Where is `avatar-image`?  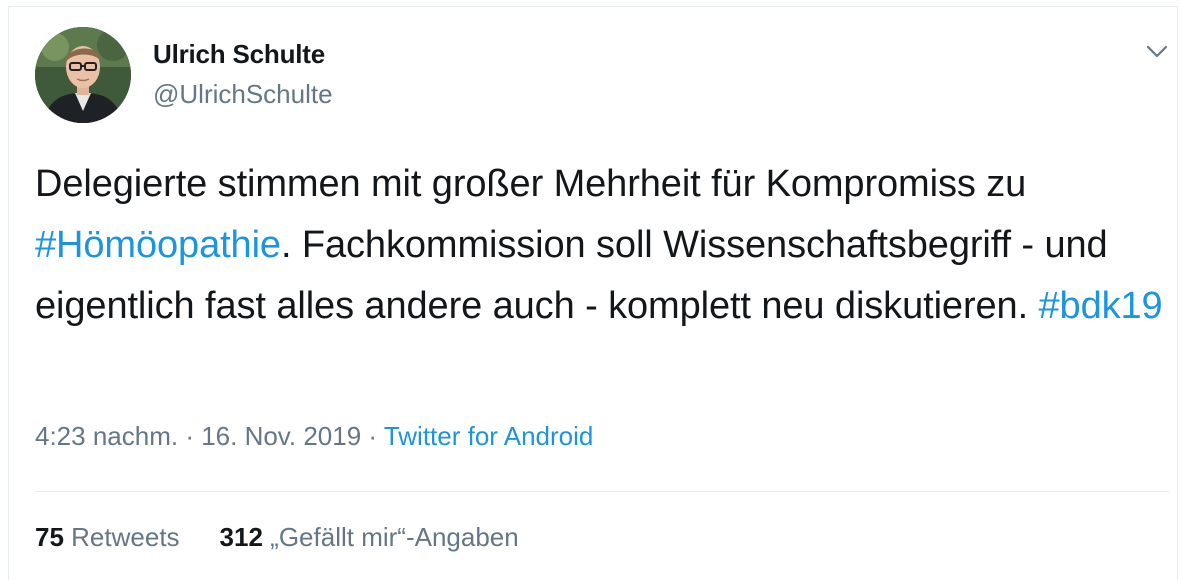
avatar-image is located at coordinates (83, 75).